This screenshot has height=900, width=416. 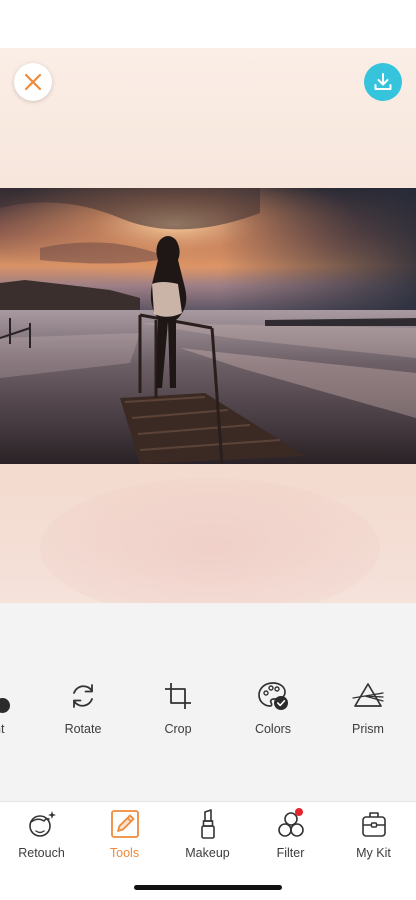 I want to click on tab-label-filter: Filter, so click(x=290, y=853).